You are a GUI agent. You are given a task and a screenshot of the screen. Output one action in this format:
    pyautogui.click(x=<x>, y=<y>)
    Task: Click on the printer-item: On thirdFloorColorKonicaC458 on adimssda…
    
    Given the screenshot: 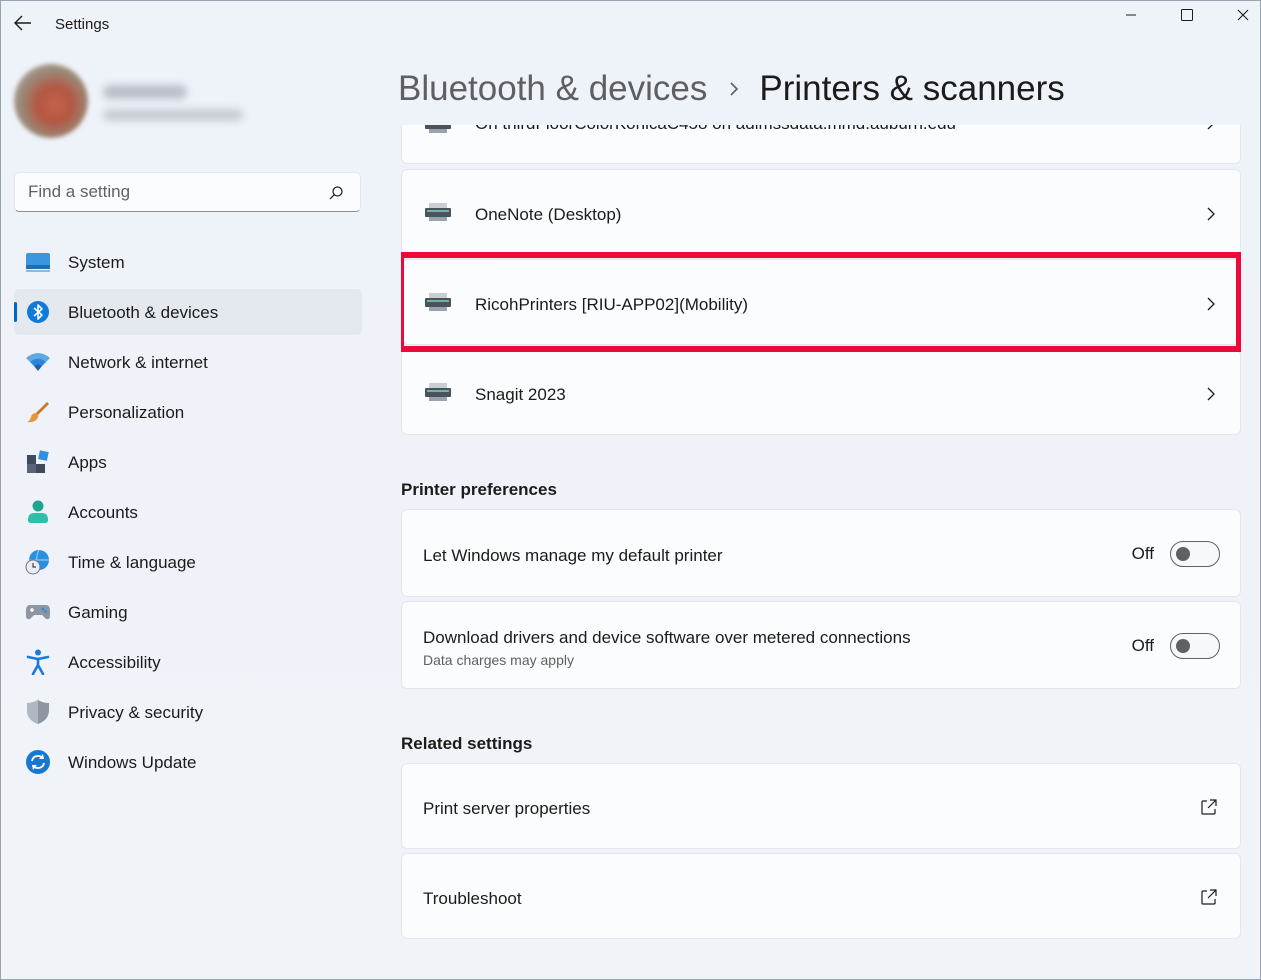 What is the action you would take?
    pyautogui.click(x=821, y=144)
    